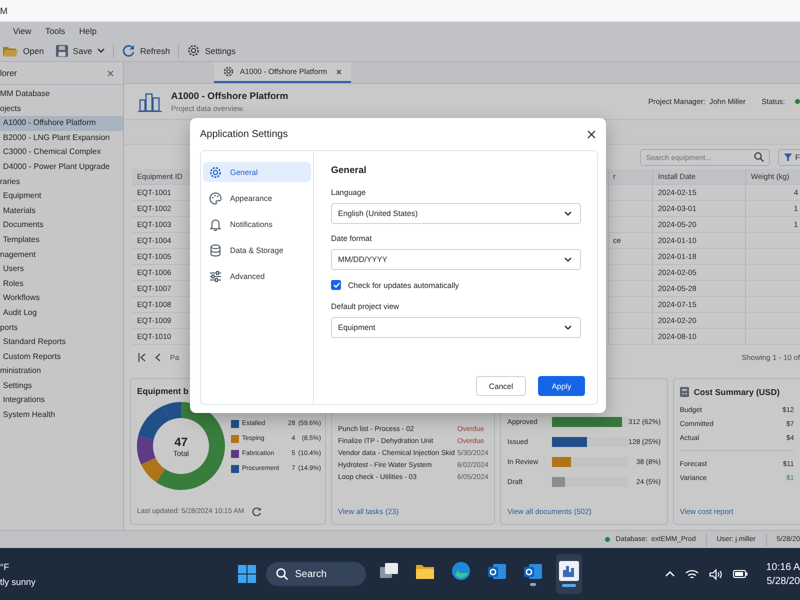 The height and width of the screenshot is (600, 800). What do you see at coordinates (569, 571) in the screenshot?
I see `app-icon` at bounding box center [569, 571].